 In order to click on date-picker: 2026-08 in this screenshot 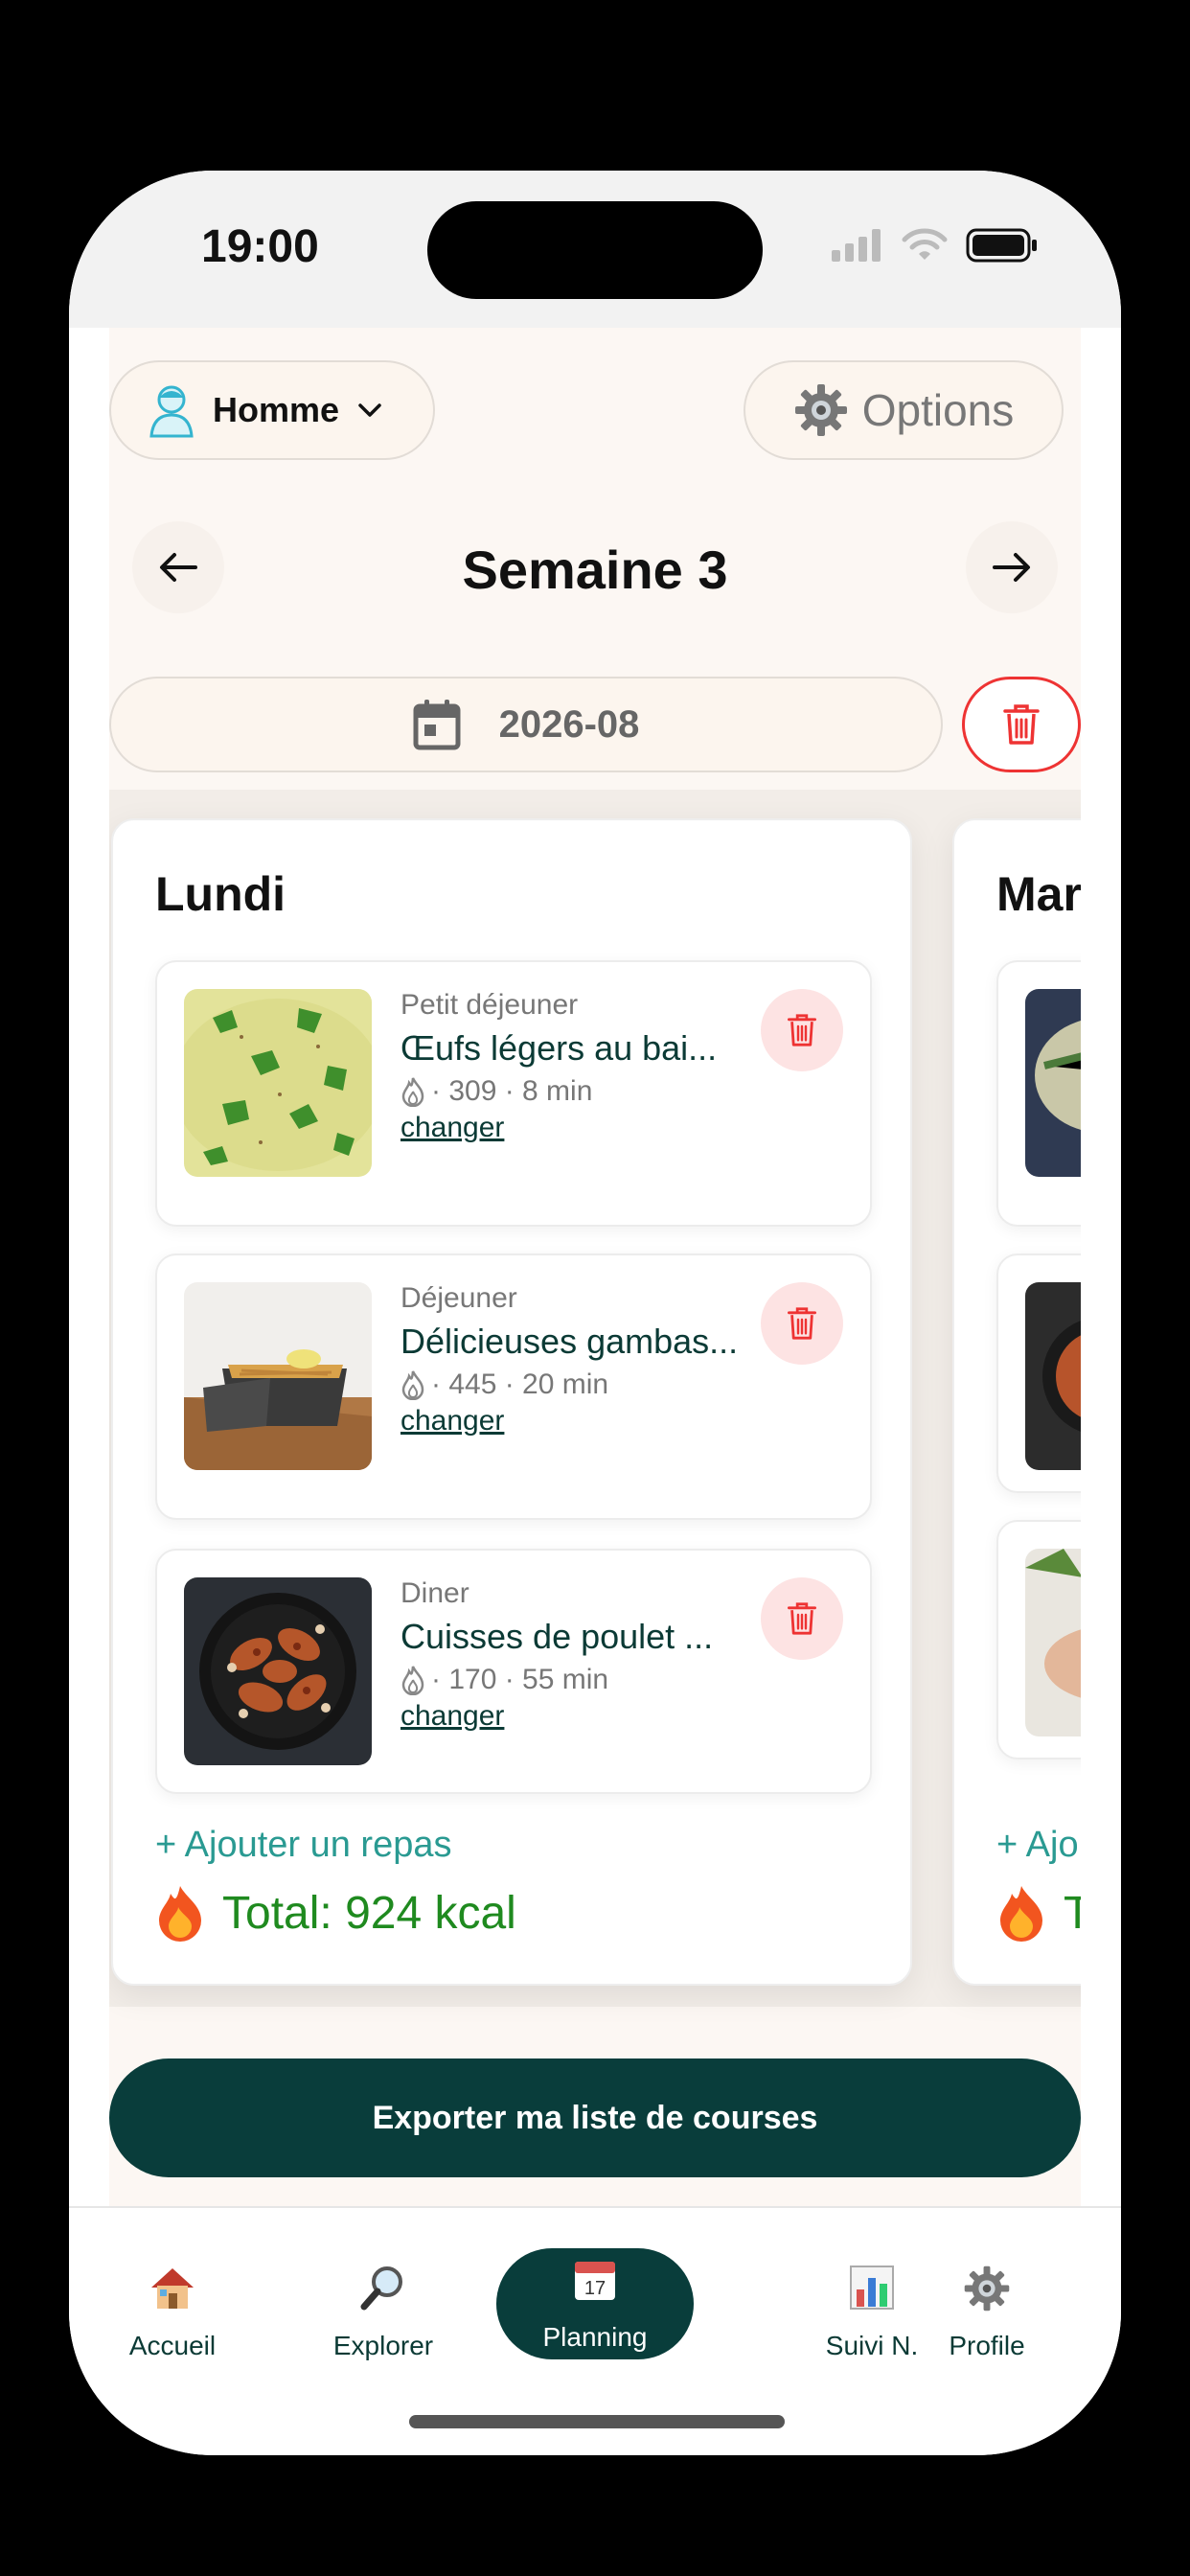, I will do `click(526, 724)`.